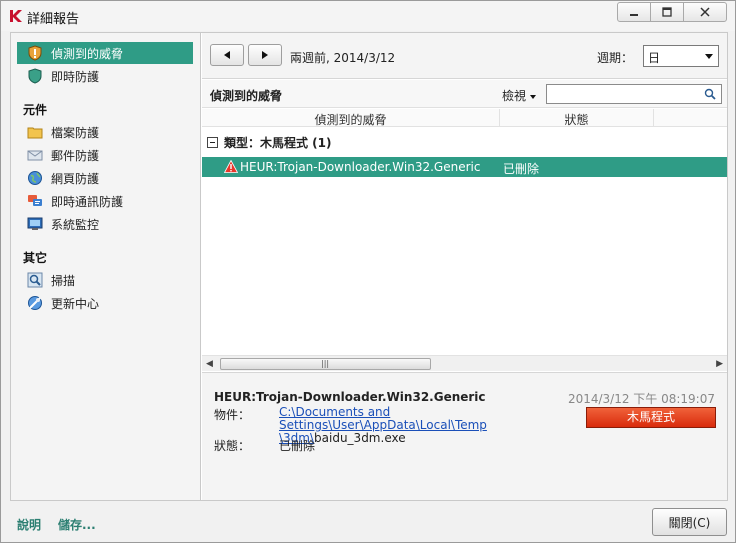 The image size is (736, 543). I want to click on date-toolbar: 兩週前, 2014/3/12 週期： 日, so click(464, 56).